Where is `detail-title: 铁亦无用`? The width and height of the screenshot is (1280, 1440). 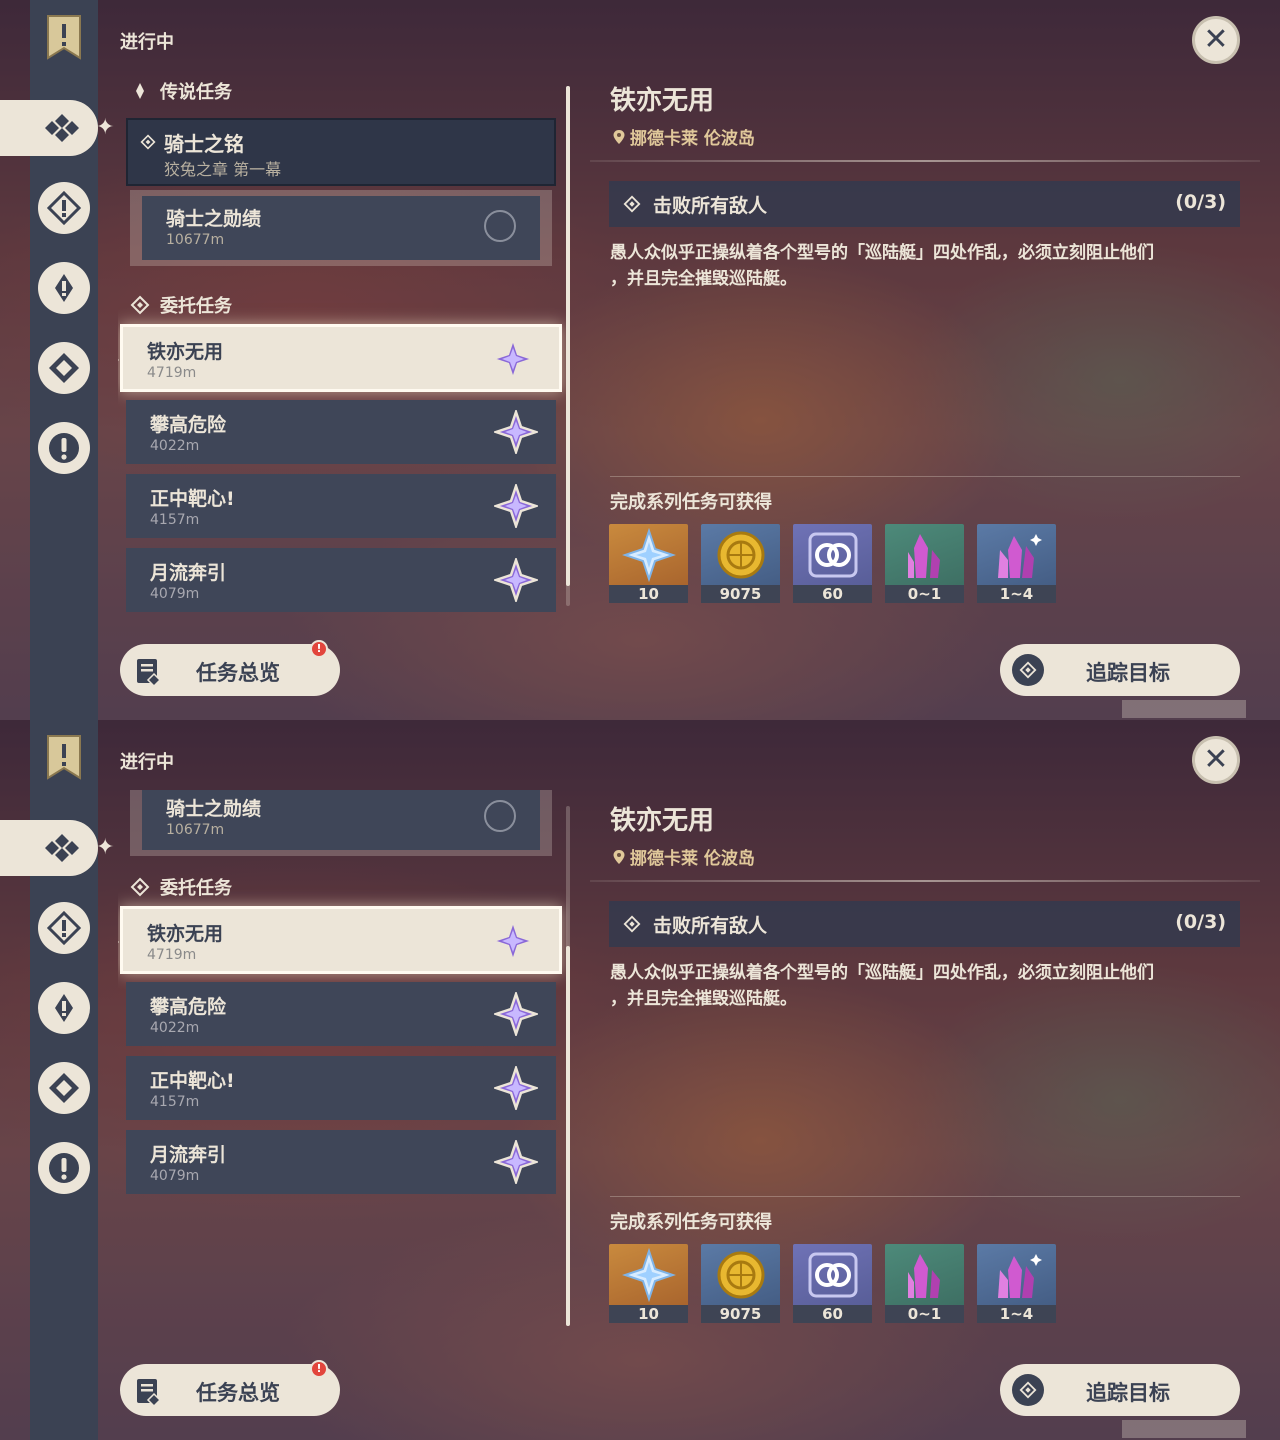 detail-title: 铁亦无用 is located at coordinates (662, 821).